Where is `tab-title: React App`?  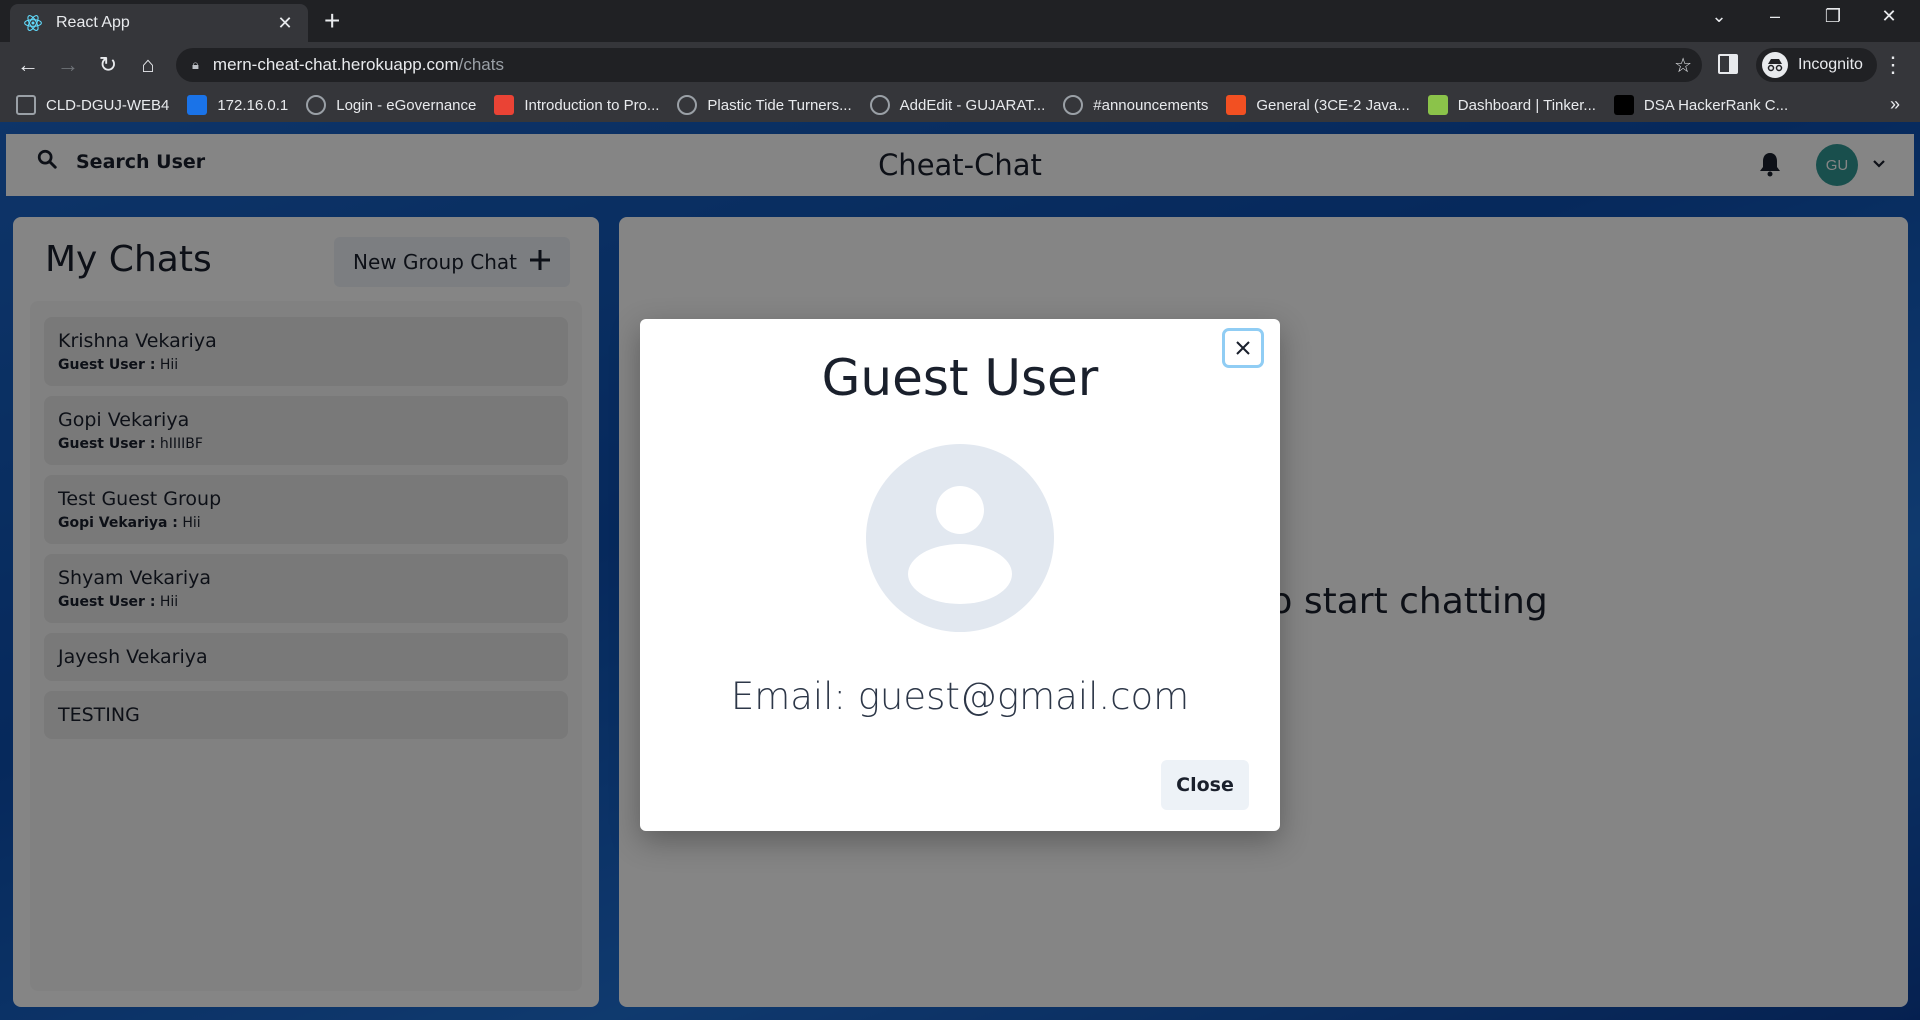
tab-title: React App is located at coordinates (93, 22).